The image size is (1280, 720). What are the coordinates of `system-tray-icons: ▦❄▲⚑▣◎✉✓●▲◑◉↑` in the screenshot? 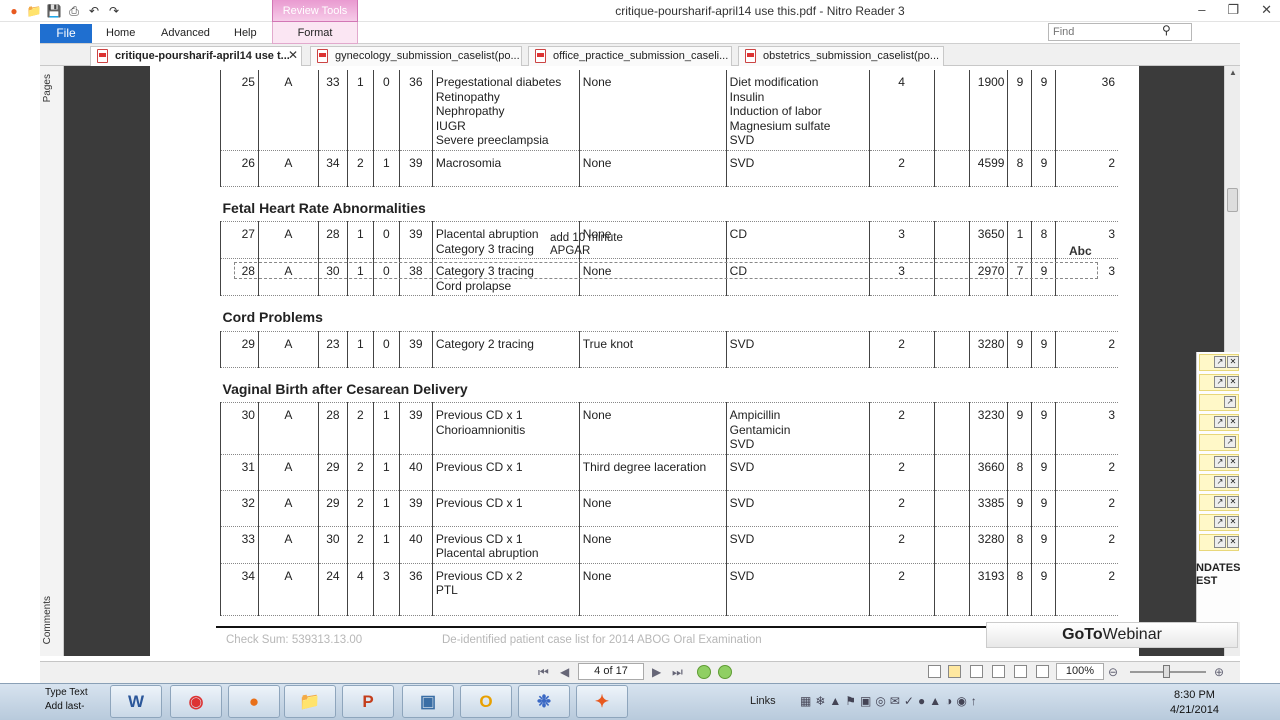 It's located at (890, 701).